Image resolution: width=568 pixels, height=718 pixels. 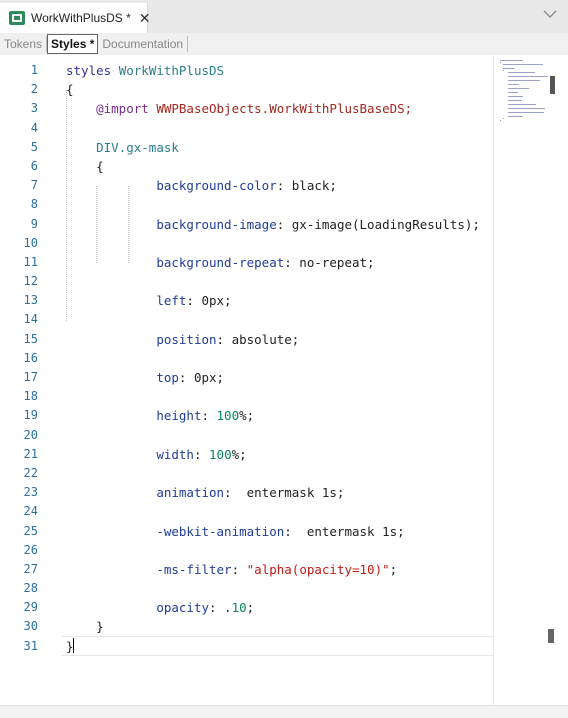 What do you see at coordinates (279, 70) in the screenshot?
I see `code-line: styles WorkWithPlusDS` at bounding box center [279, 70].